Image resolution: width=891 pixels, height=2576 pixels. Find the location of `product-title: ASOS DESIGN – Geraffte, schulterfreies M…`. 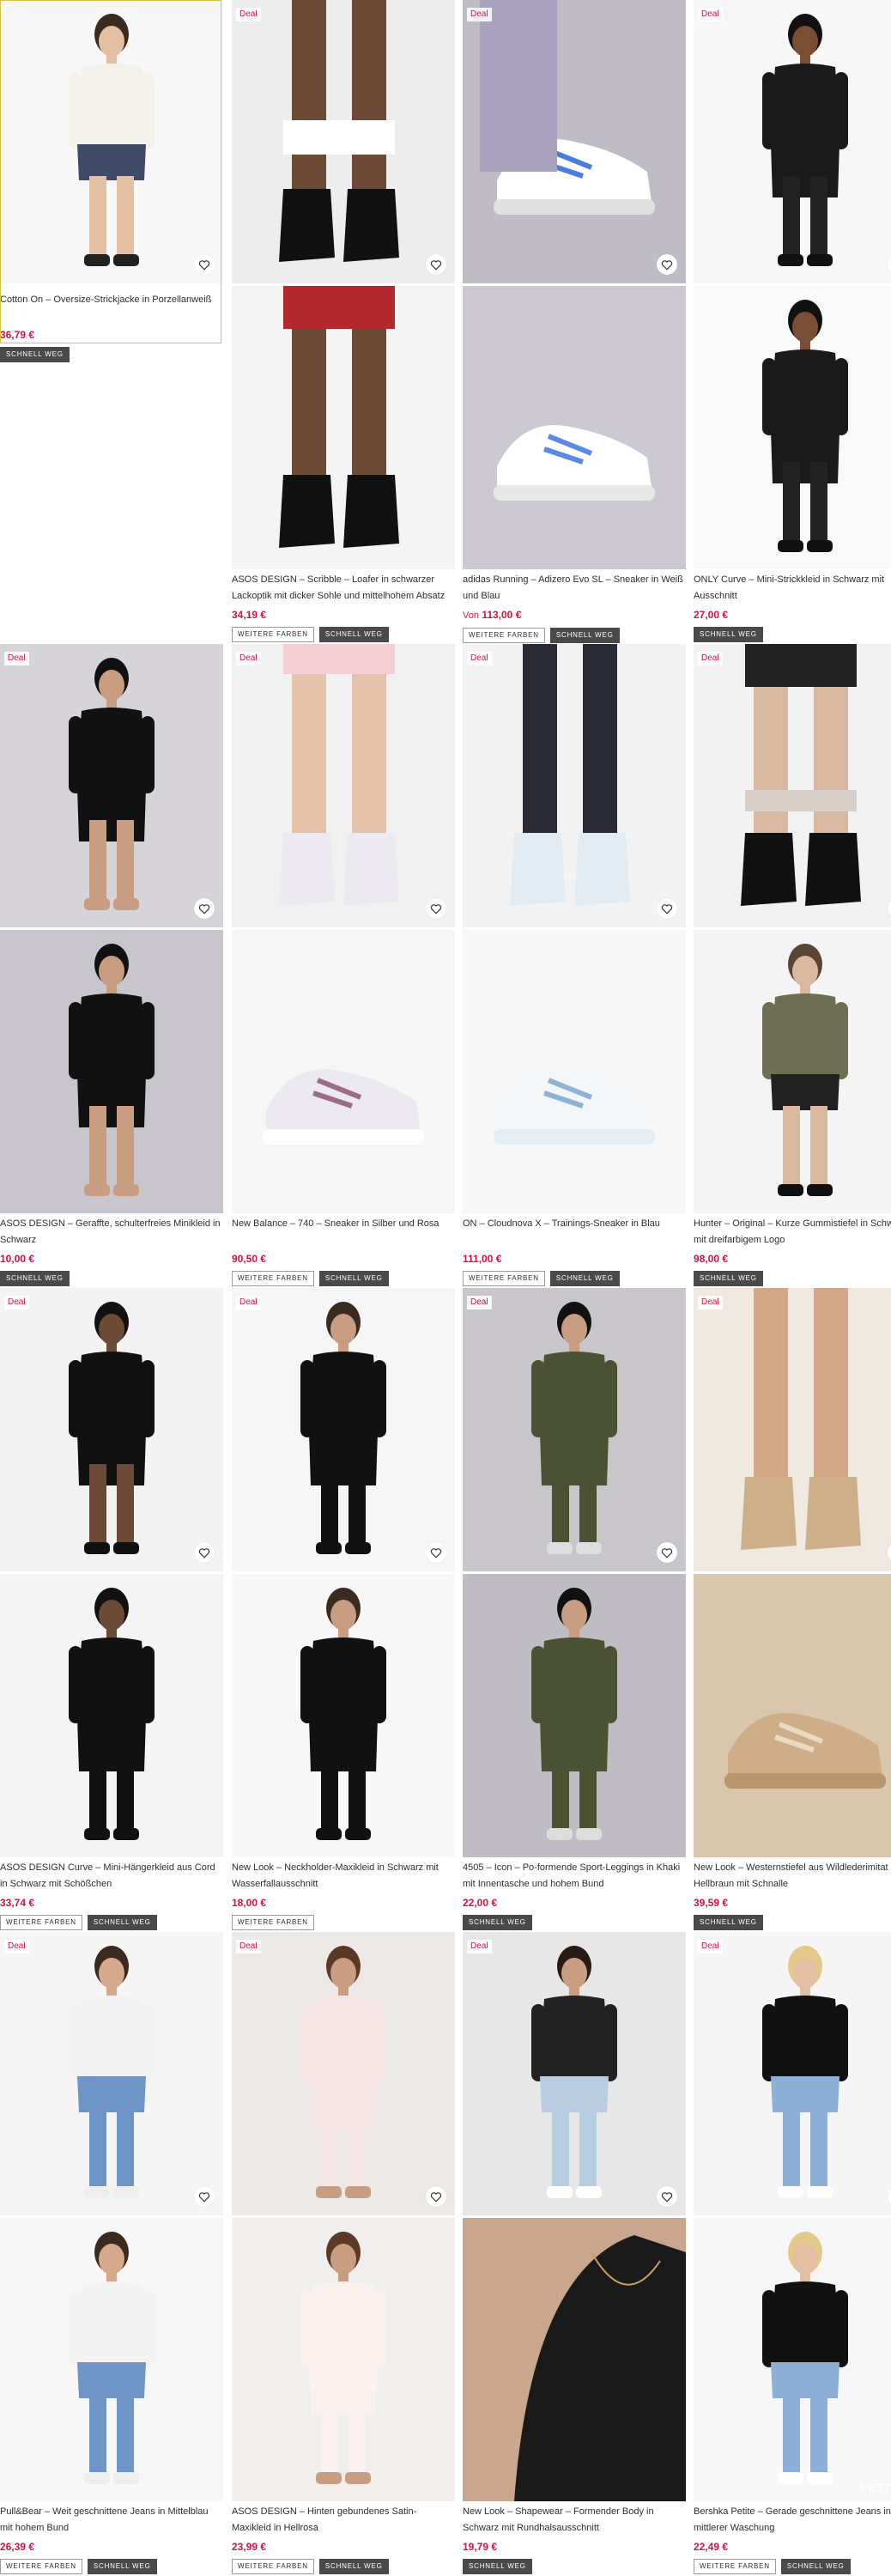

product-title: ASOS DESIGN – Geraffte, schulterfreies M… is located at coordinates (111, 1233).